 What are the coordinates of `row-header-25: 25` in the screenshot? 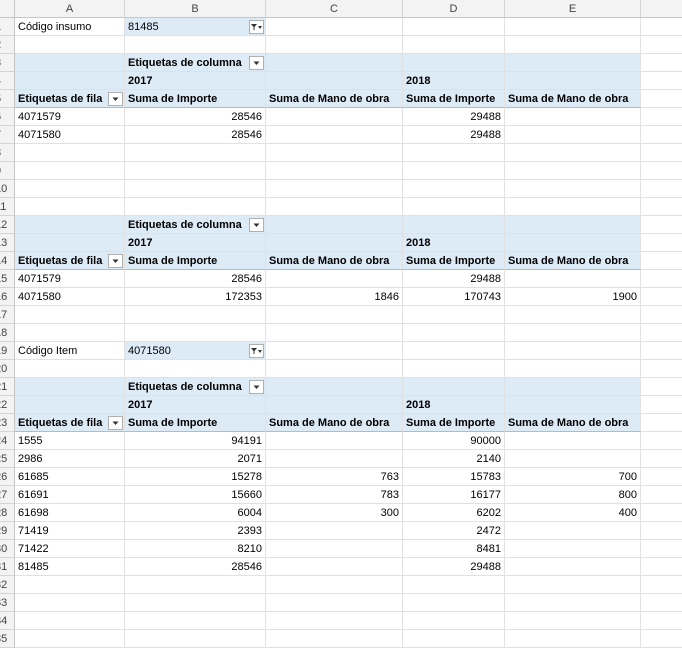 It's located at (7, 459).